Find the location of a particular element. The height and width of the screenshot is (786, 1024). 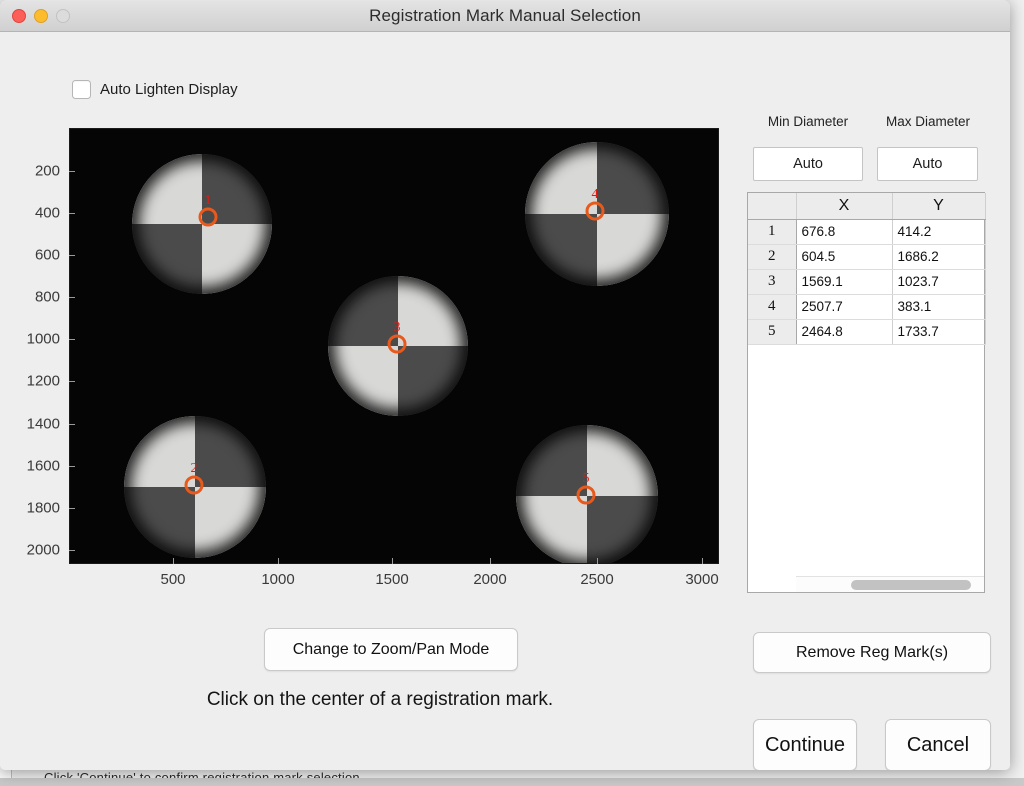

y-tick-label: 2000 is located at coordinates (43, 550).